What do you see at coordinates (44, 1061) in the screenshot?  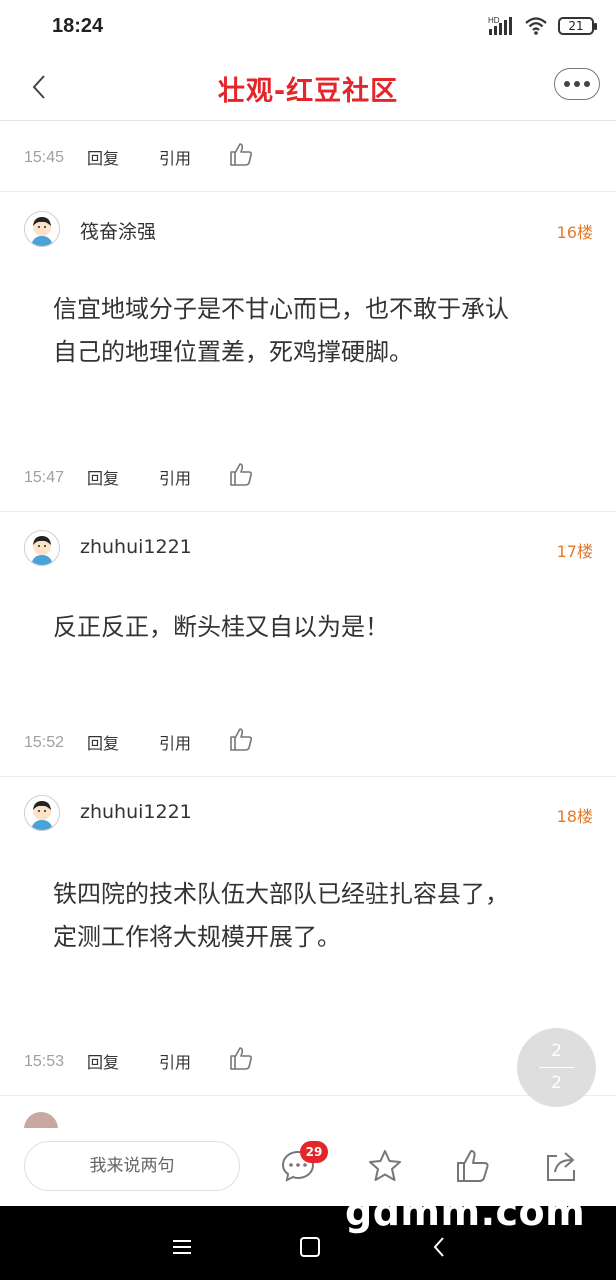 I see `post-time: 15:53` at bounding box center [44, 1061].